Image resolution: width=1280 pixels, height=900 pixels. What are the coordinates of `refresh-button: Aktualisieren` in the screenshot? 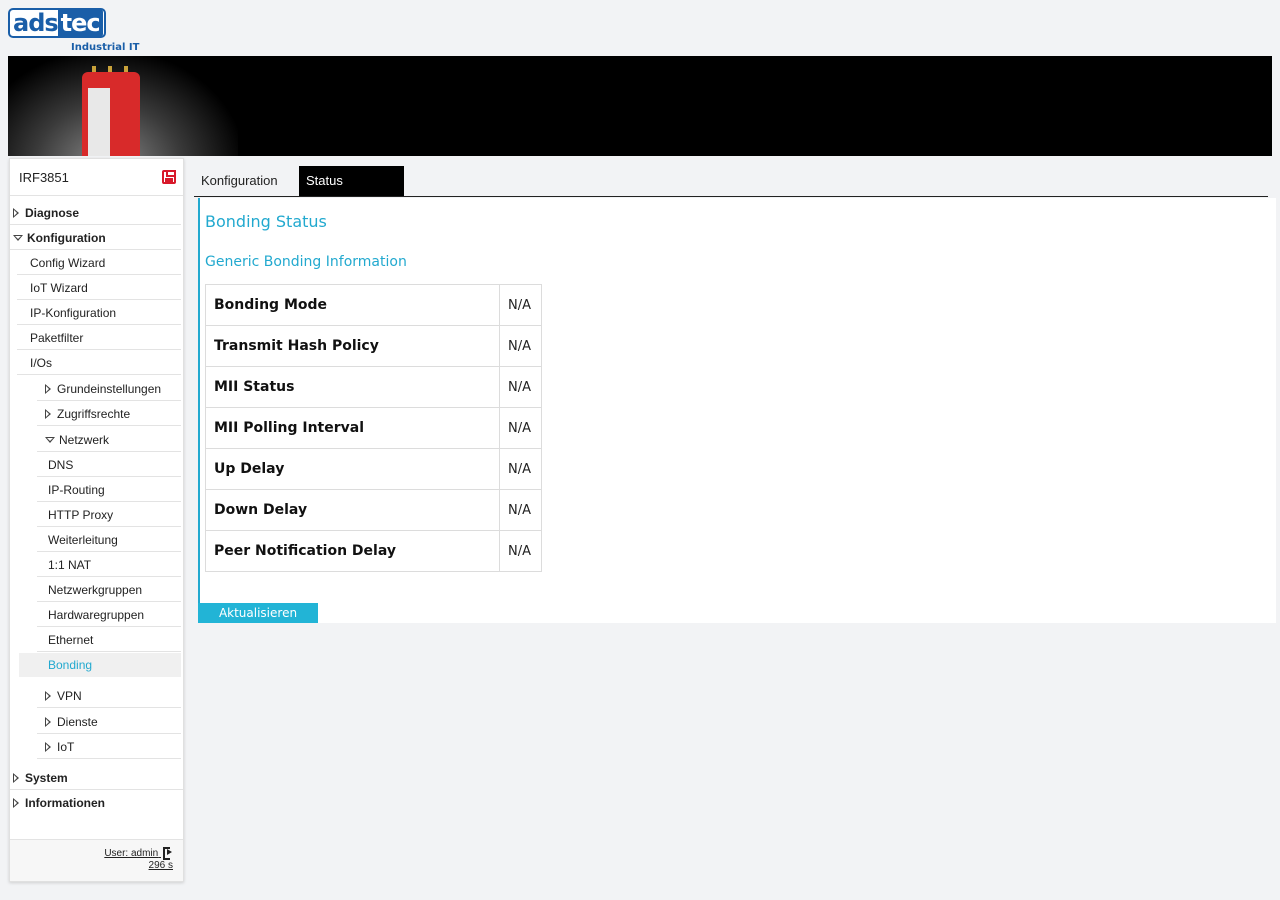 It's located at (258, 613).